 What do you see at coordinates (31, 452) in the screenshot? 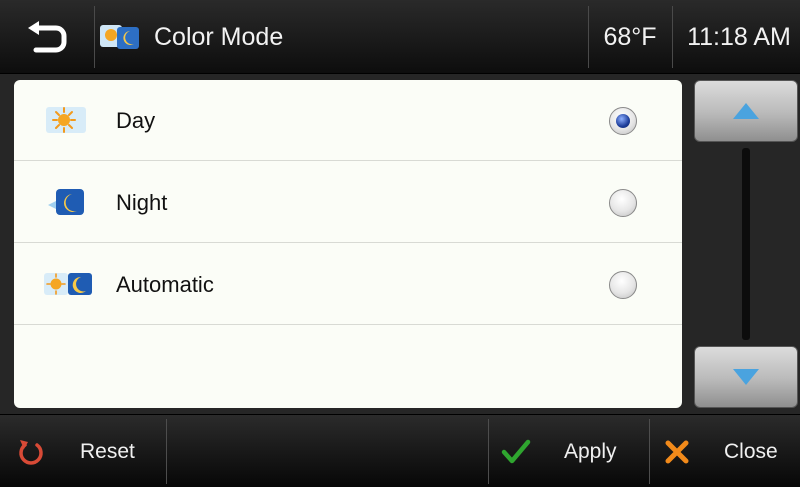
I see `reset-icon` at bounding box center [31, 452].